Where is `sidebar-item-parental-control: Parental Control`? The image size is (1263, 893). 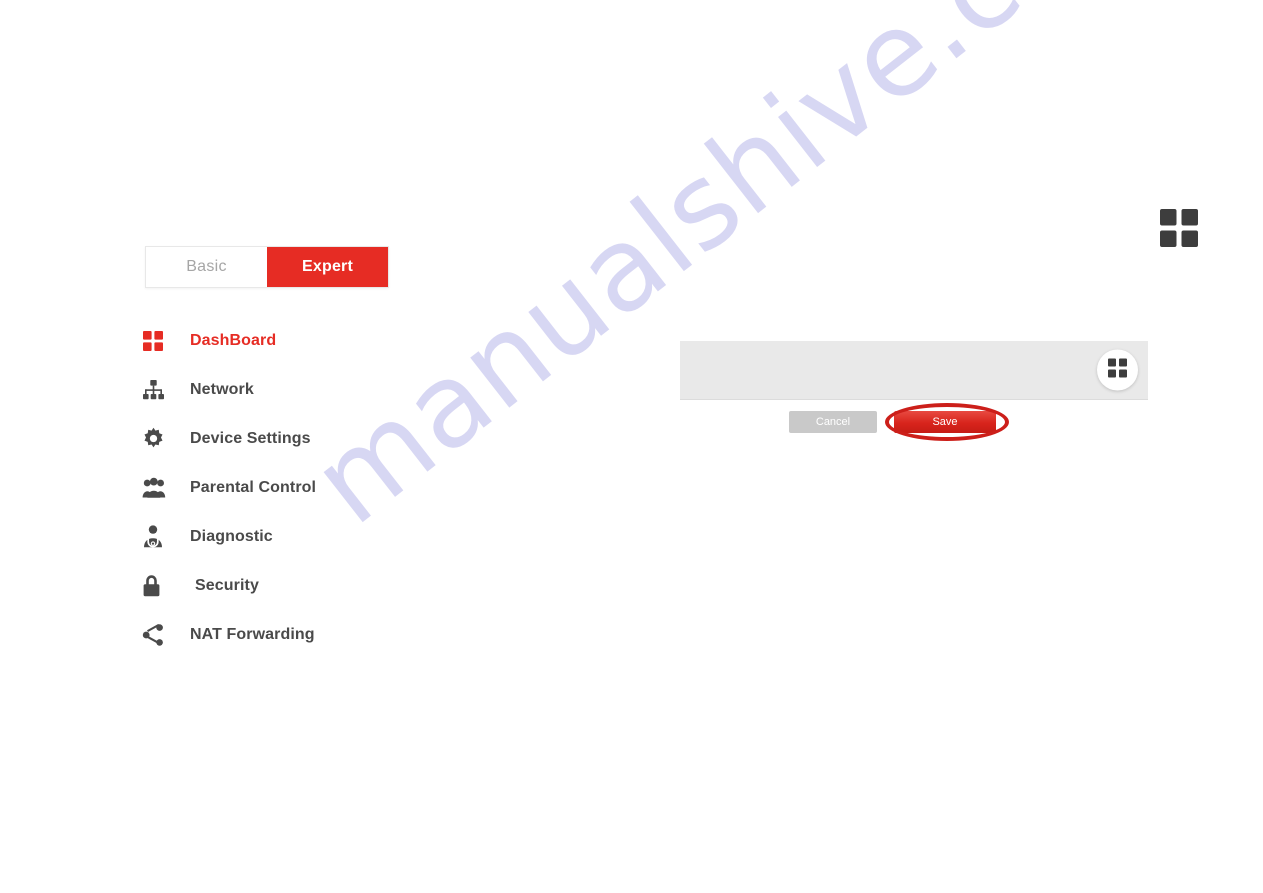 sidebar-item-parental-control: Parental Control is located at coordinates (292, 487).